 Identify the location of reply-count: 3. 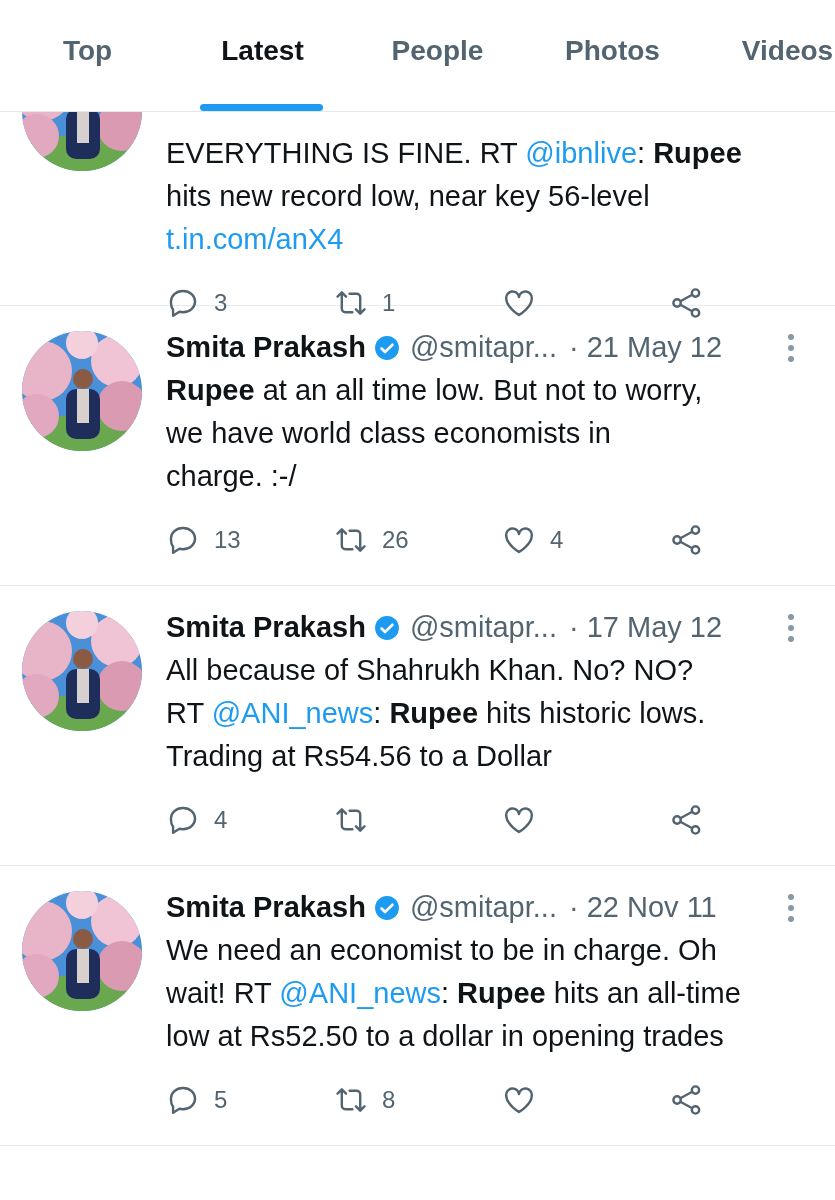
(221, 303).